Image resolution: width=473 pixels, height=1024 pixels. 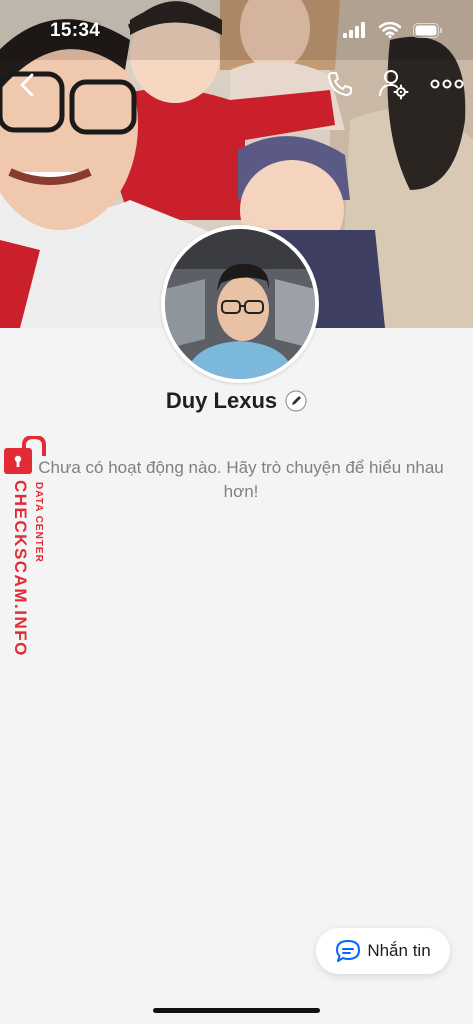 I want to click on more-options-button, so click(x=447, y=84).